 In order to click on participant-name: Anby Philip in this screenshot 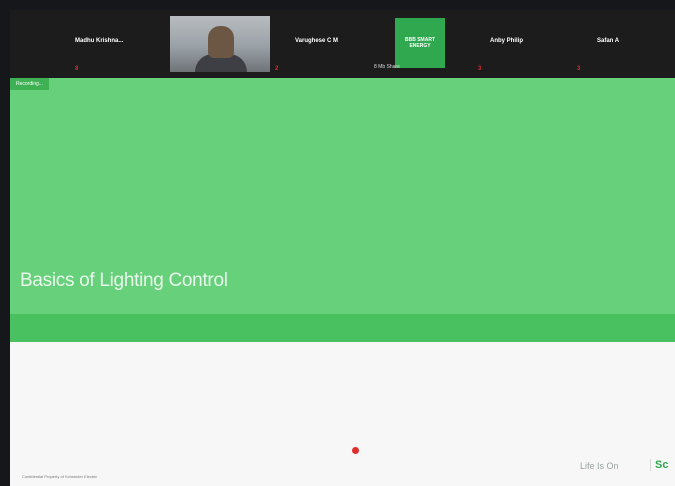, I will do `click(506, 41)`.